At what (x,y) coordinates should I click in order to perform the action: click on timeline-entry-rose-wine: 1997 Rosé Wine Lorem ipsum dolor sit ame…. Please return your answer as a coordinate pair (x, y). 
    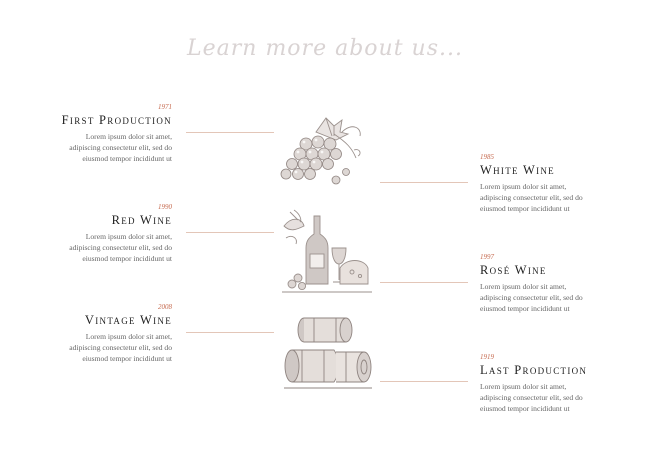
    Looking at the image, I should click on (560, 283).